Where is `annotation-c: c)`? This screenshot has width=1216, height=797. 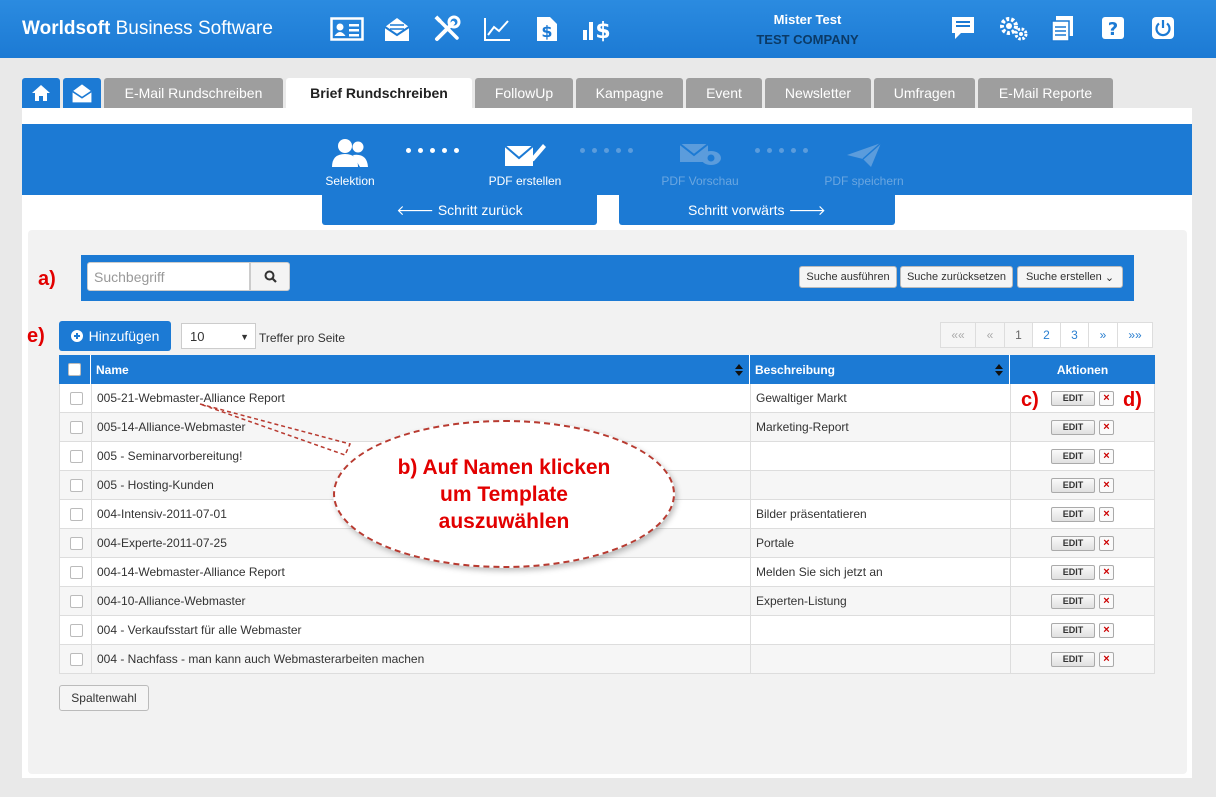
annotation-c: c) is located at coordinates (1030, 400).